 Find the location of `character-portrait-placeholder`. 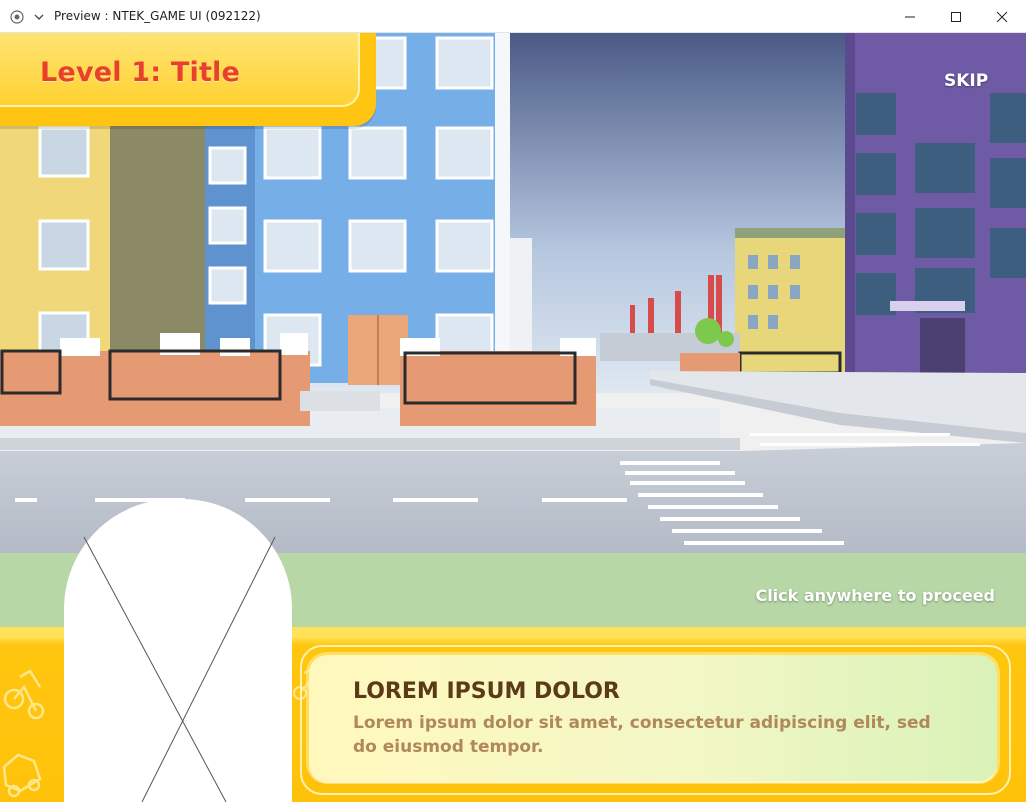

character-portrait-placeholder is located at coordinates (178, 650).